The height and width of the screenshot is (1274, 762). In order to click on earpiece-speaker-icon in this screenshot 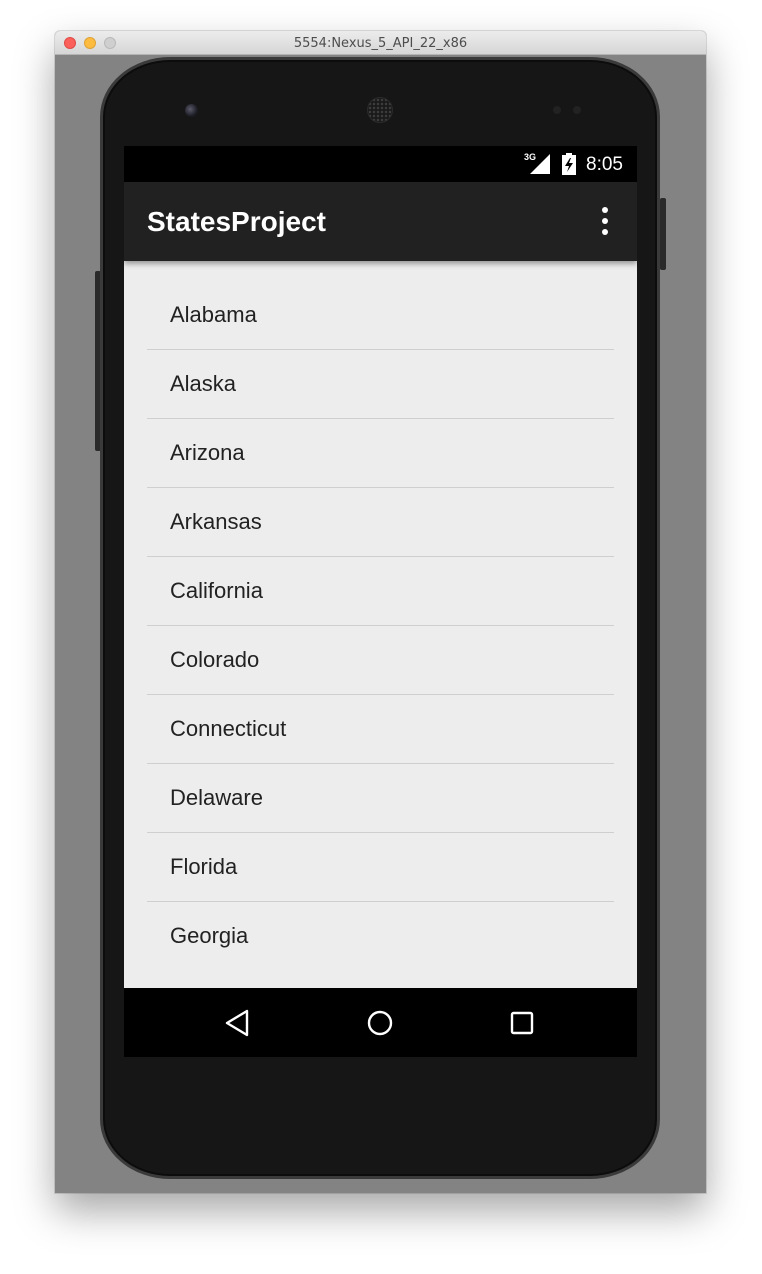, I will do `click(380, 110)`.